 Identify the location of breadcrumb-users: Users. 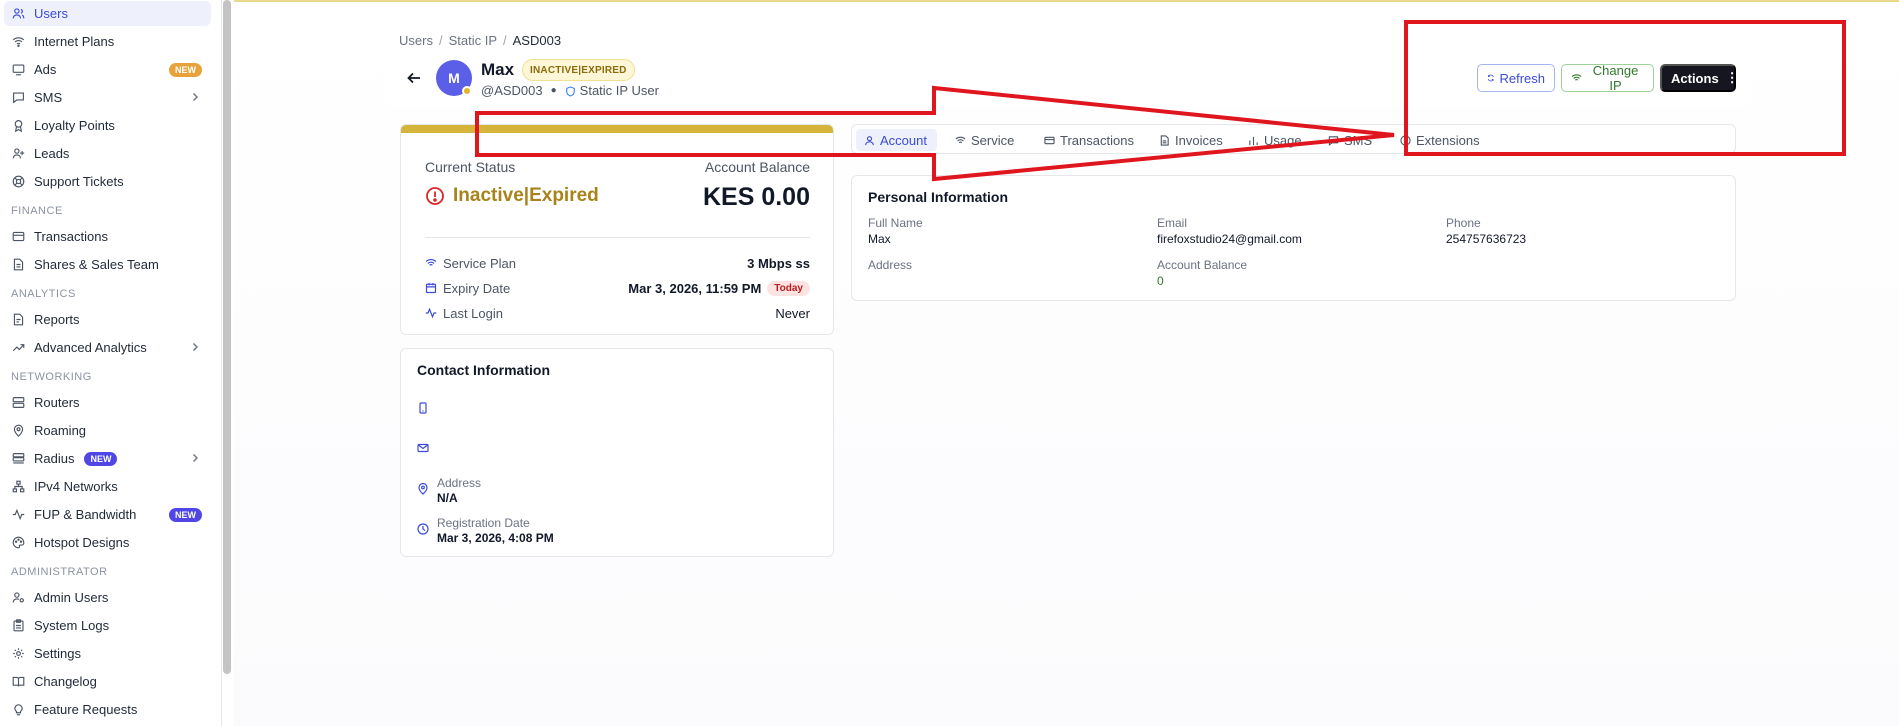
(416, 40).